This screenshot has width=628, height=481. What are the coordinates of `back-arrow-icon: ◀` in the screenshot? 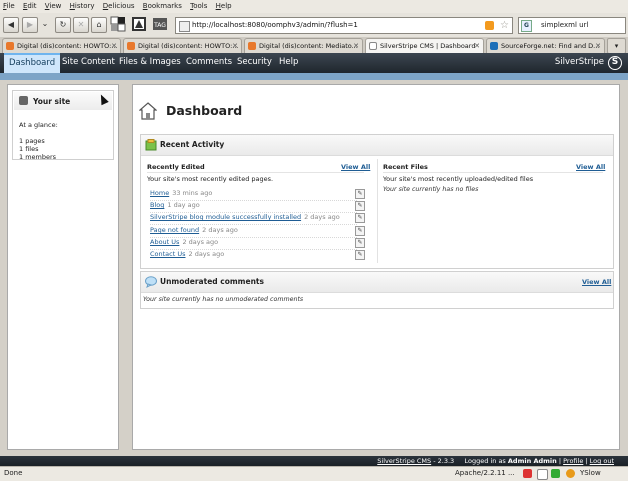 It's located at (11, 24).